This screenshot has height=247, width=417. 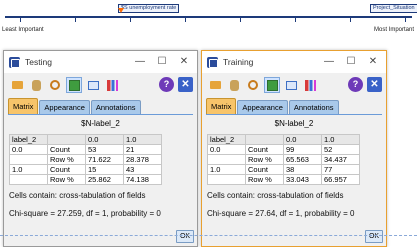 What do you see at coordinates (208, 235) in the screenshot?
I see `connection-line` at bounding box center [208, 235].